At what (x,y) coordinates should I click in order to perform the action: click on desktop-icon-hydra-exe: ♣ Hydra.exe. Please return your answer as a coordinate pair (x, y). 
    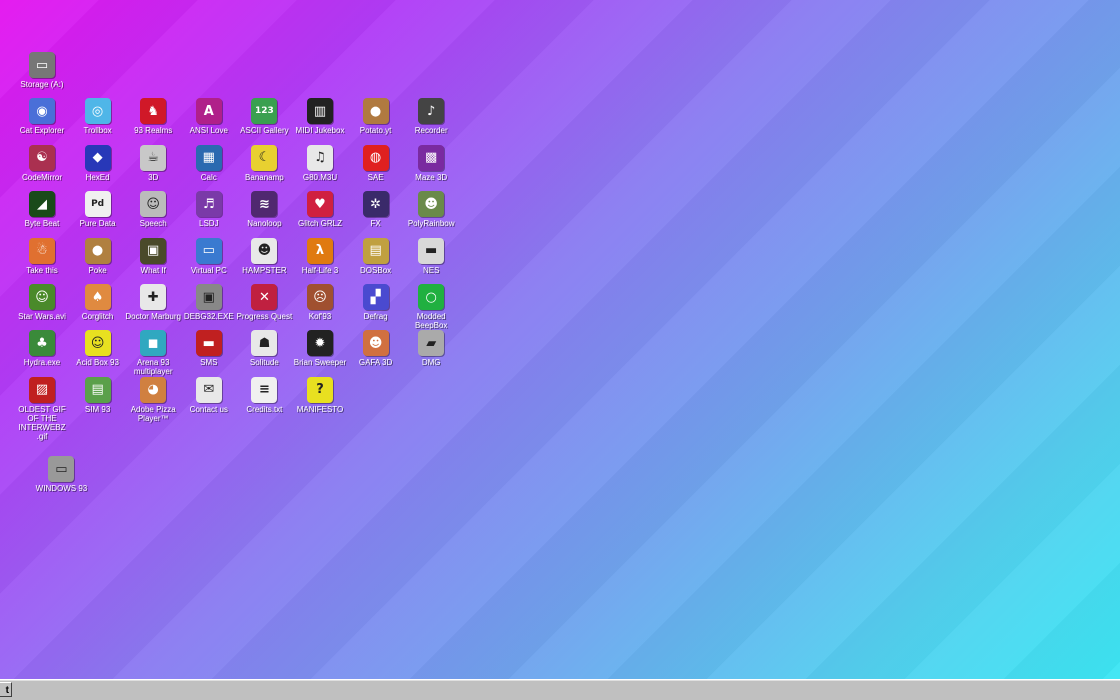
    Looking at the image, I should click on (42, 348).